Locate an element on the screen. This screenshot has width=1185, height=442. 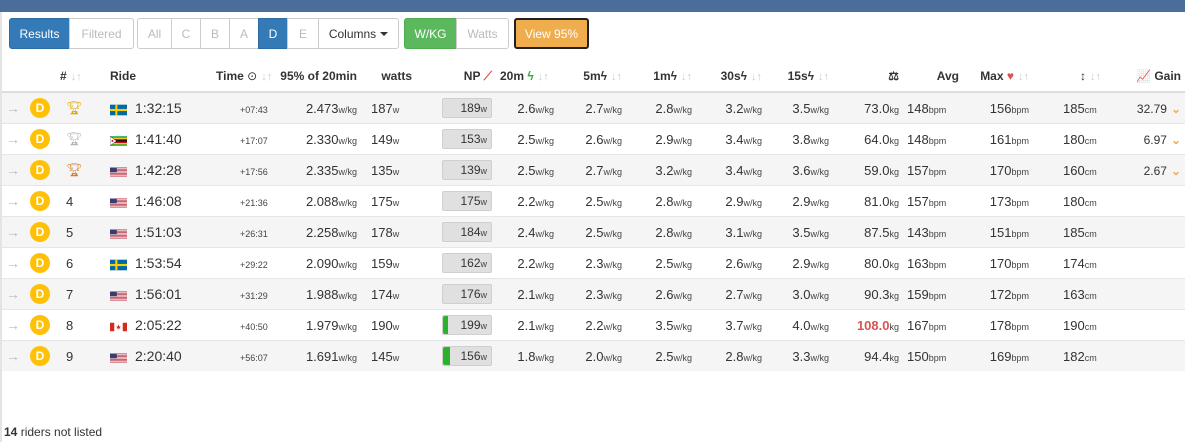
s15-value: 2.9 is located at coordinates (801, 201).